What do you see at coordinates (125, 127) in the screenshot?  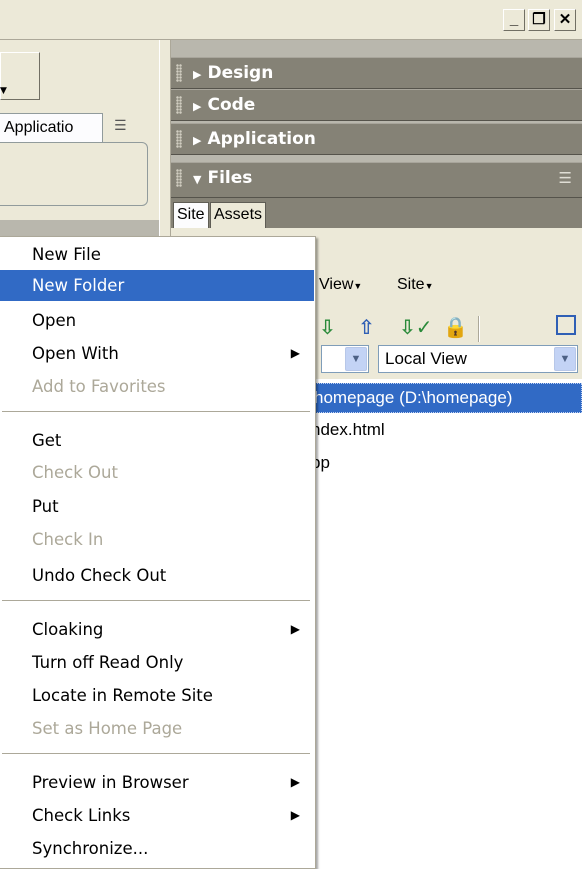 I see `list-menu-icon: ☰` at bounding box center [125, 127].